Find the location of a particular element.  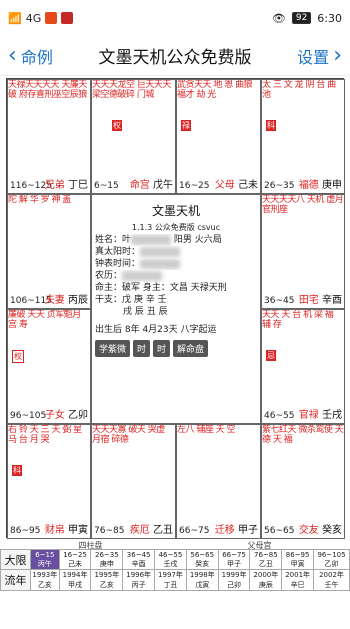

table-cell: 46~55 壬戌 is located at coordinates (170, 559).